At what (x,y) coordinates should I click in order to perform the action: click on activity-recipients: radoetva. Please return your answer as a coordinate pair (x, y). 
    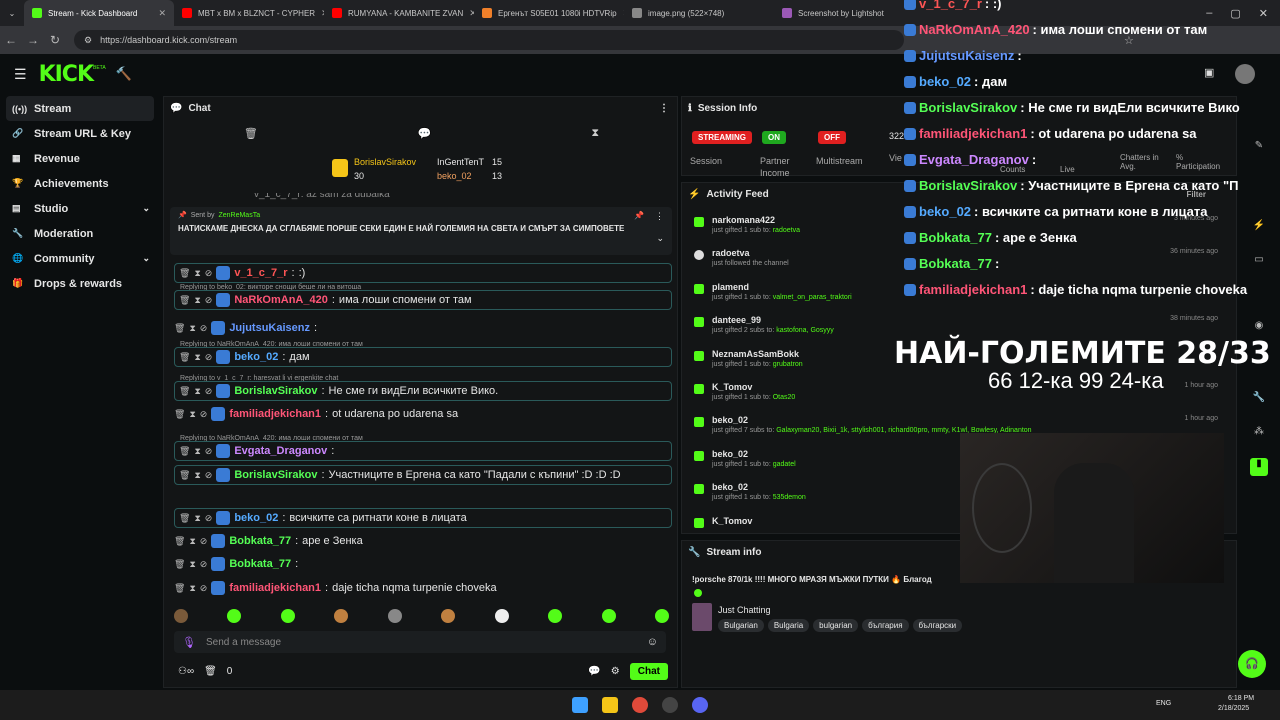
    Looking at the image, I should click on (786, 230).